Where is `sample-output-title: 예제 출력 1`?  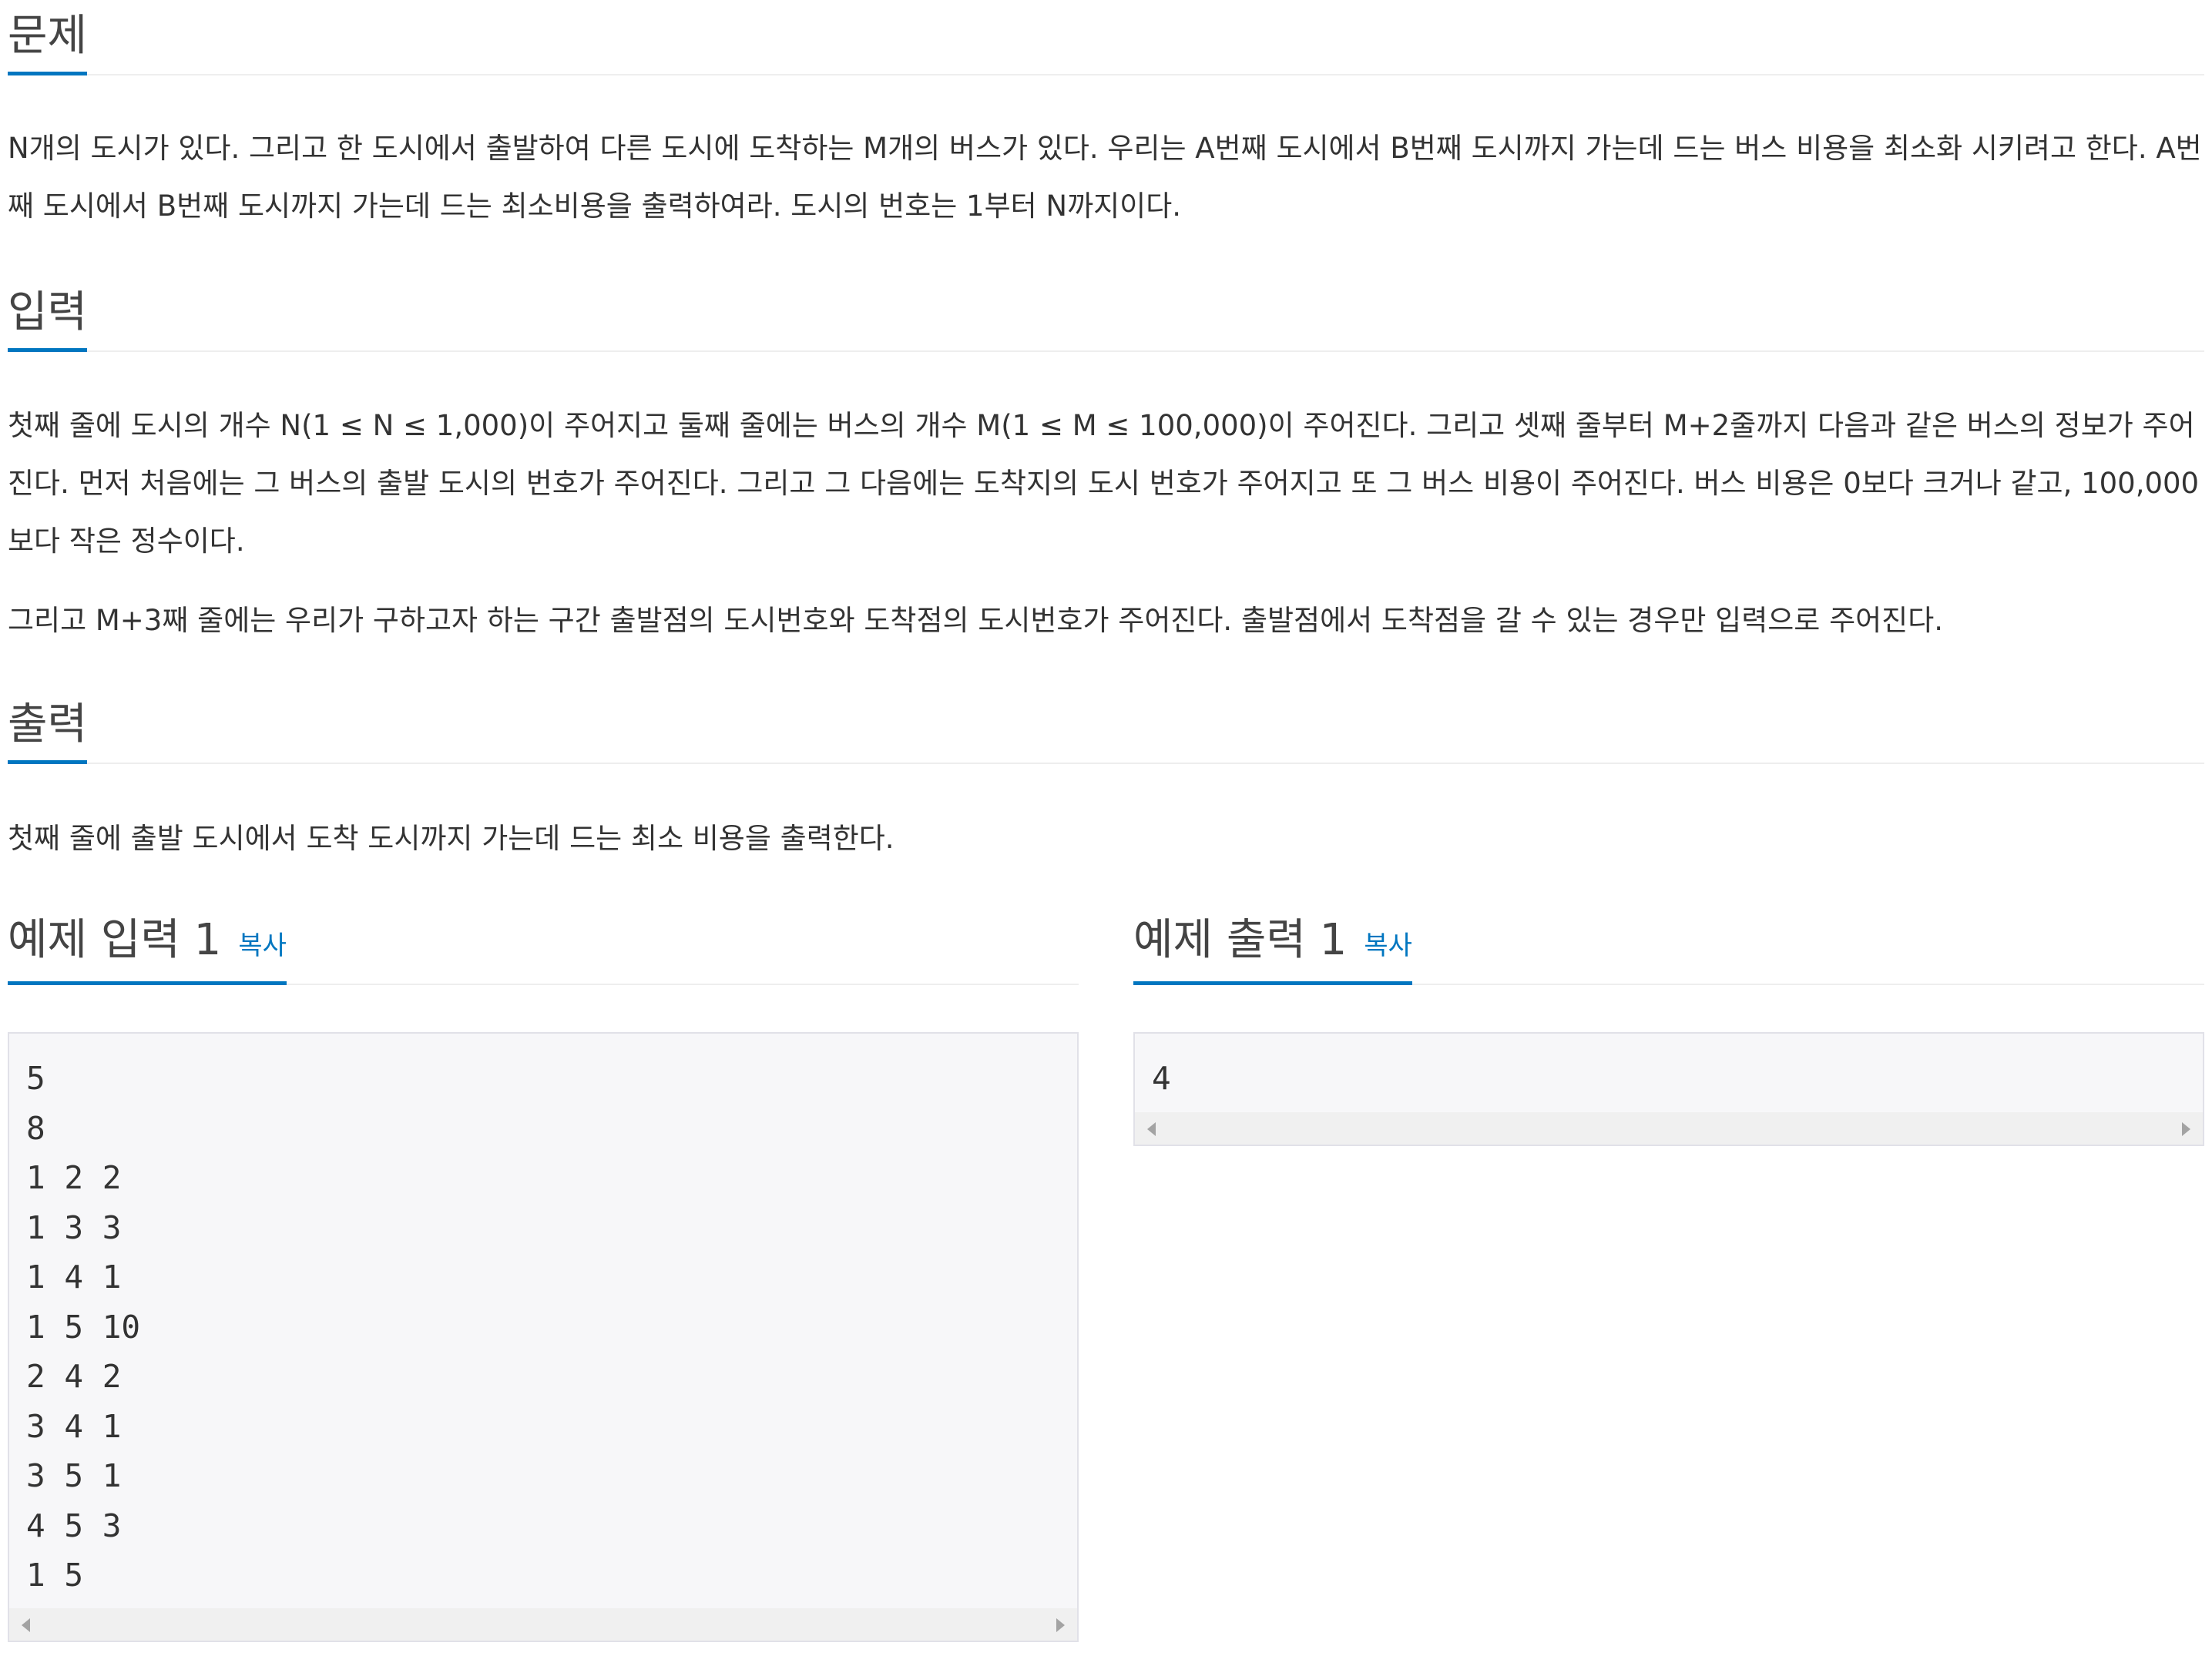 sample-output-title: 예제 출력 1 is located at coordinates (1240, 940).